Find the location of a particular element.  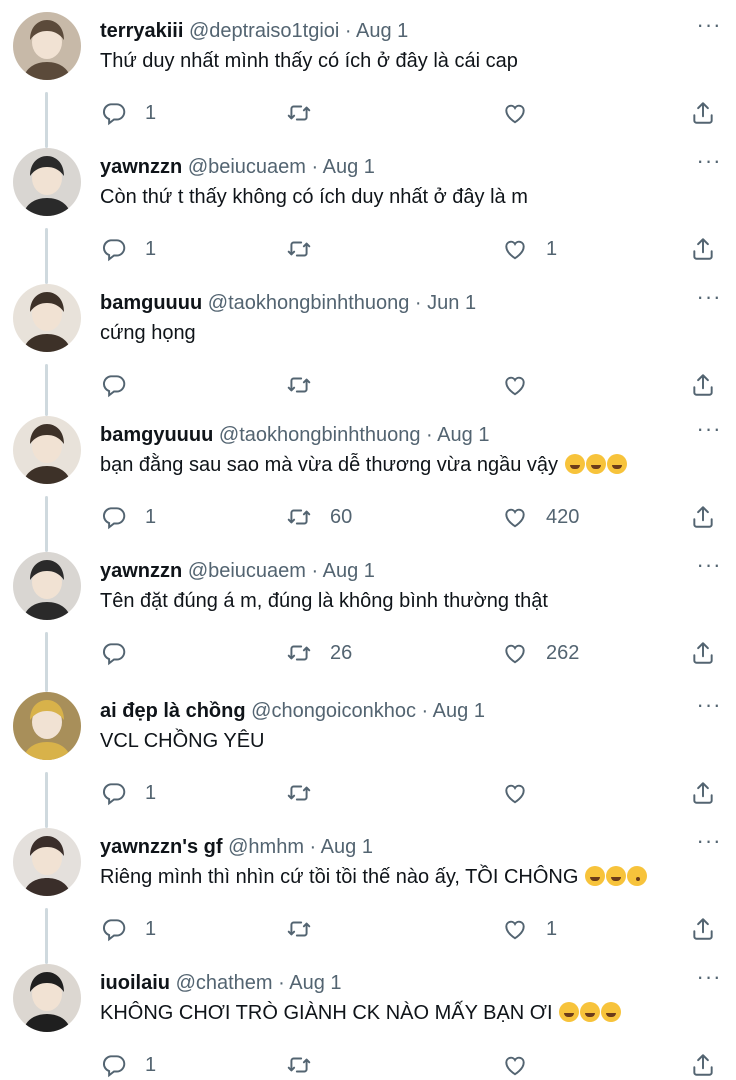

retweet-count: 26 is located at coordinates (341, 652).